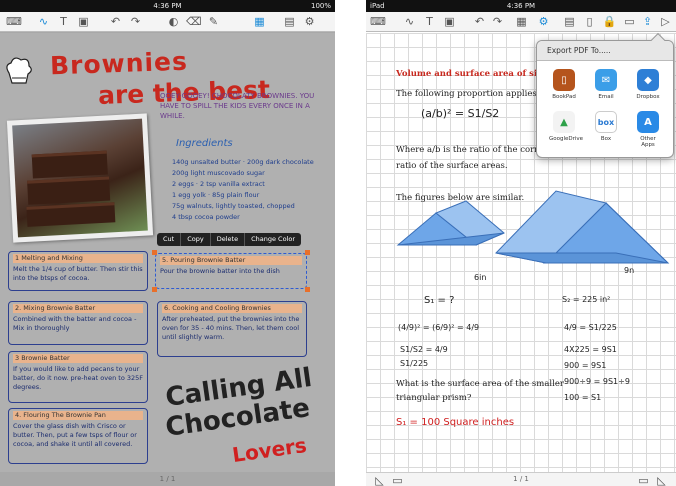 This screenshot has height=486, width=676. I want to click on change-color-menu-item: Change Color, so click(273, 239).